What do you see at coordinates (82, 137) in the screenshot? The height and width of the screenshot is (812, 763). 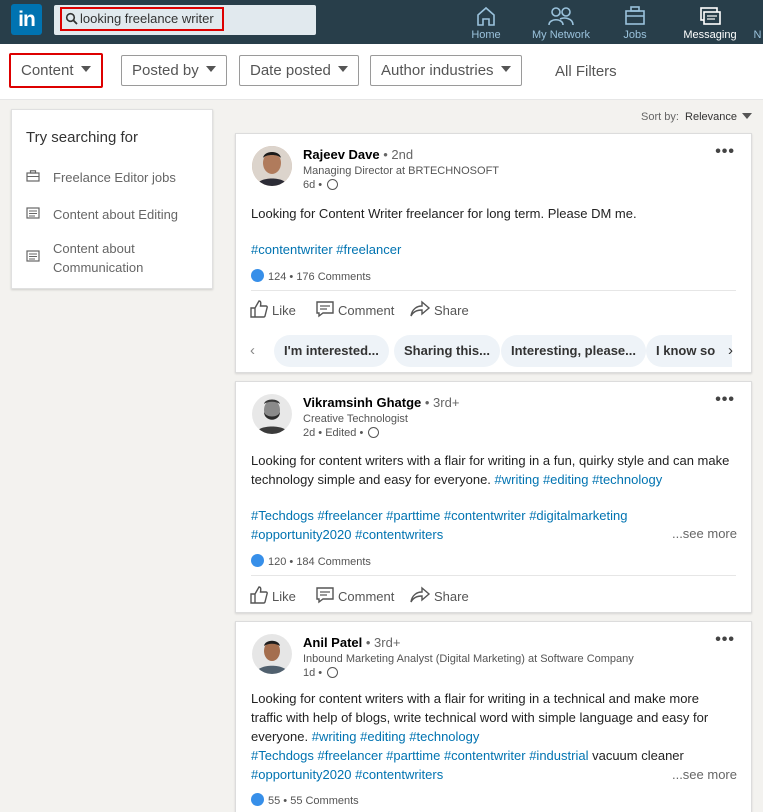 I see `try-searching-title: Try searching for` at bounding box center [82, 137].